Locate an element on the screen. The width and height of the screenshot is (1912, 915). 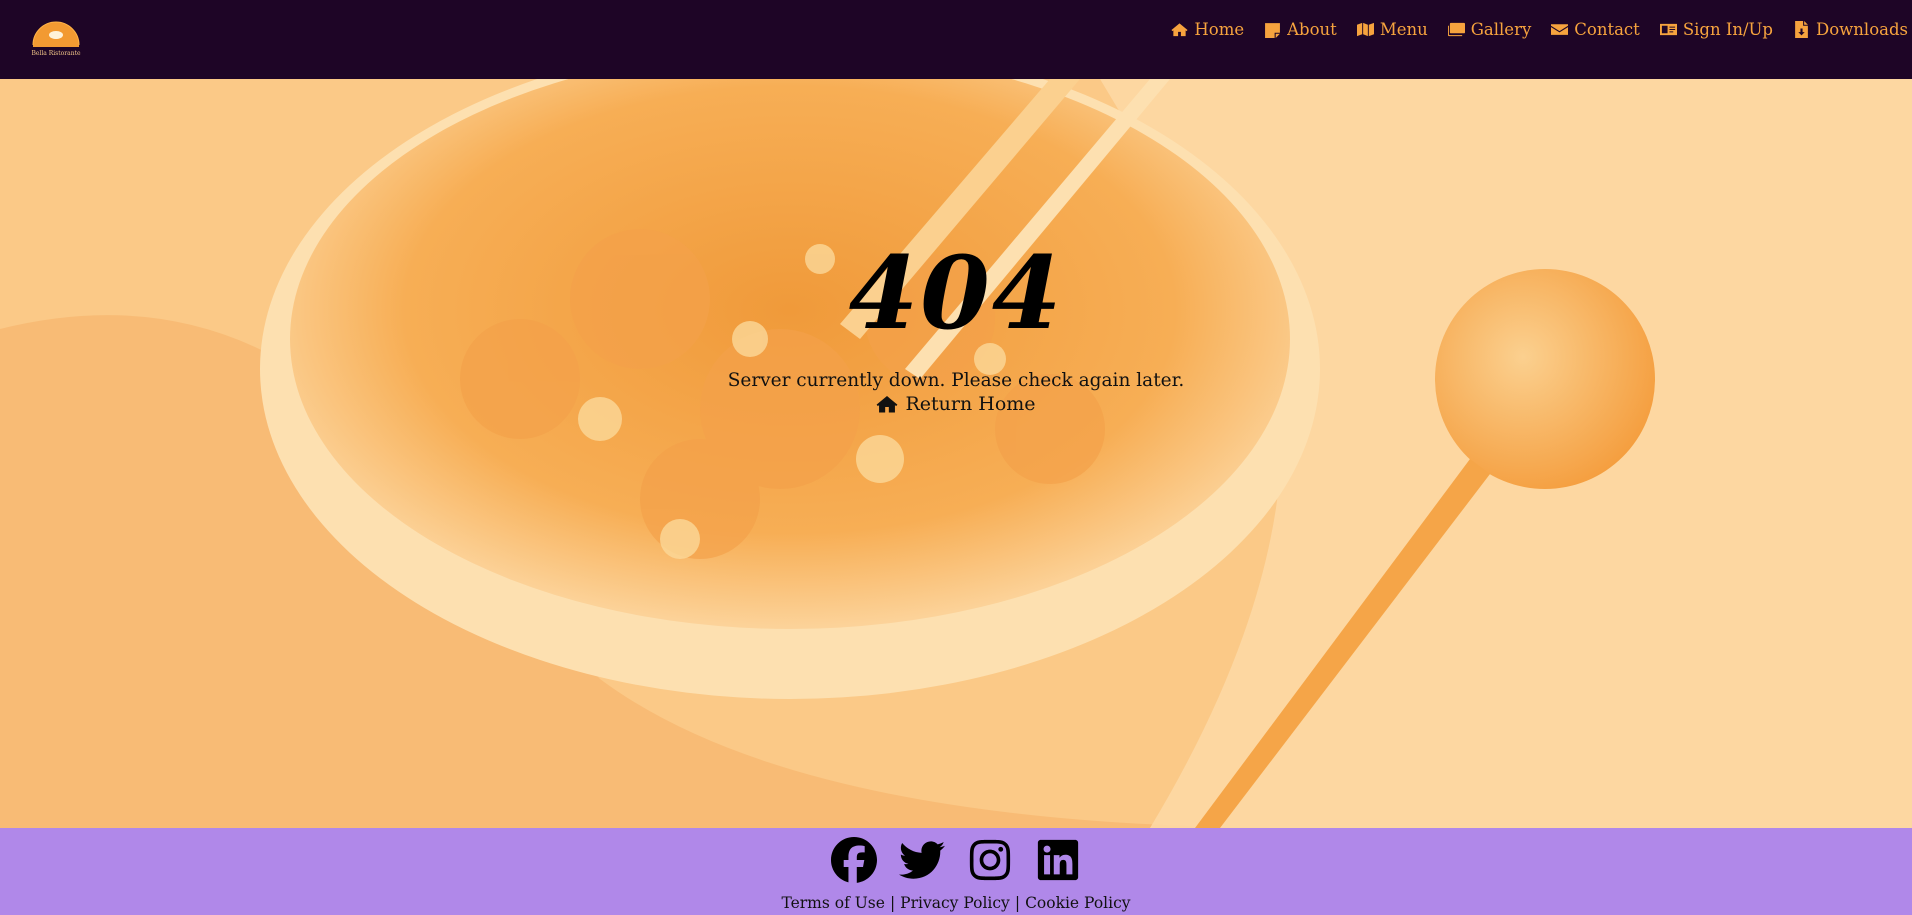
facebook-link is located at coordinates (854, 860).